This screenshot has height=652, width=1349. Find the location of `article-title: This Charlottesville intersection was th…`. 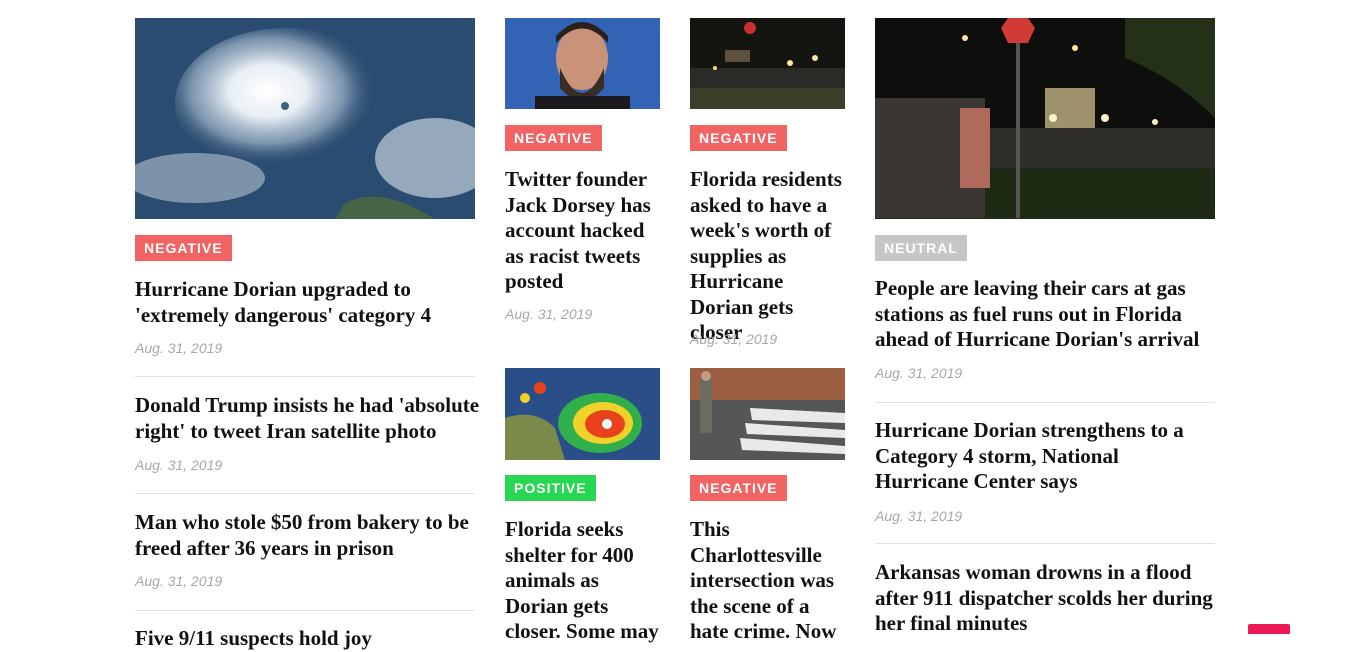

article-title: This Charlottesville intersection was th… is located at coordinates (767, 581).